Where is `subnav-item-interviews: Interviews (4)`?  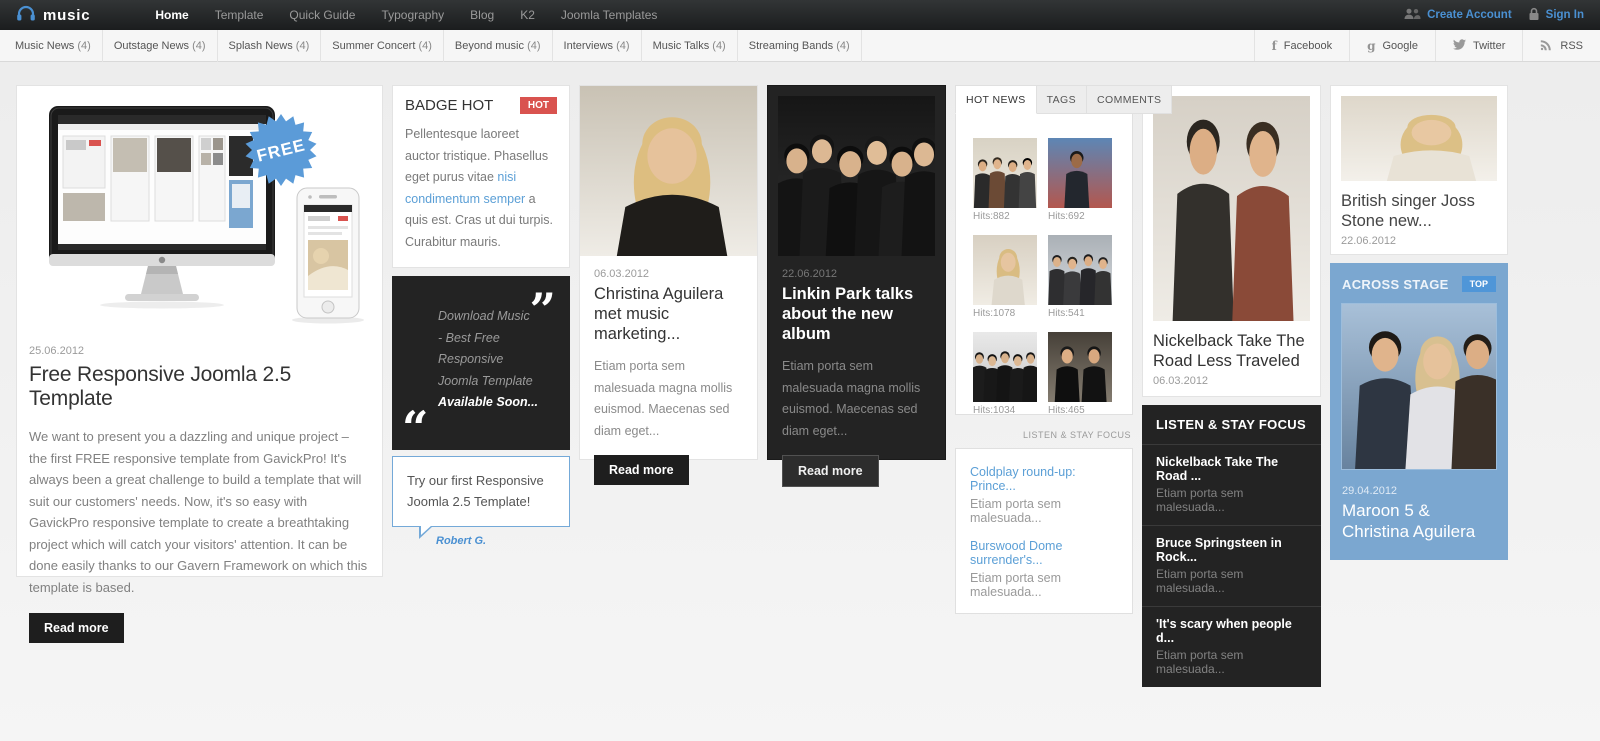
subnav-item-interviews: Interviews (4) is located at coordinates (597, 45).